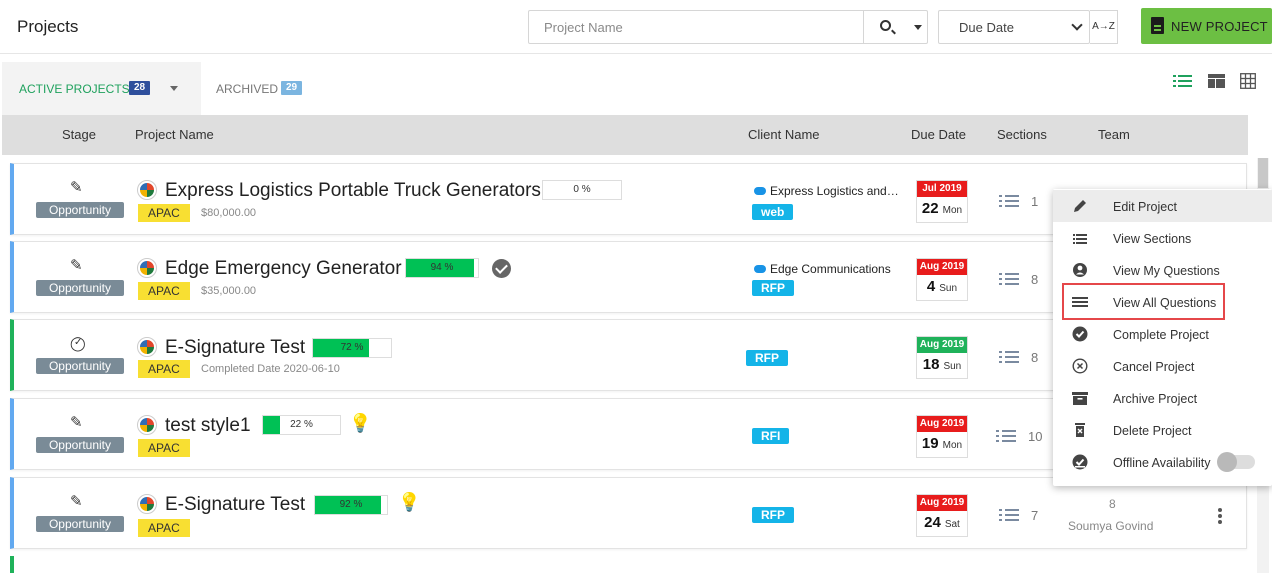 This screenshot has width=1272, height=573. I want to click on menu-item-archive-project: Archive Project, so click(1162, 398).